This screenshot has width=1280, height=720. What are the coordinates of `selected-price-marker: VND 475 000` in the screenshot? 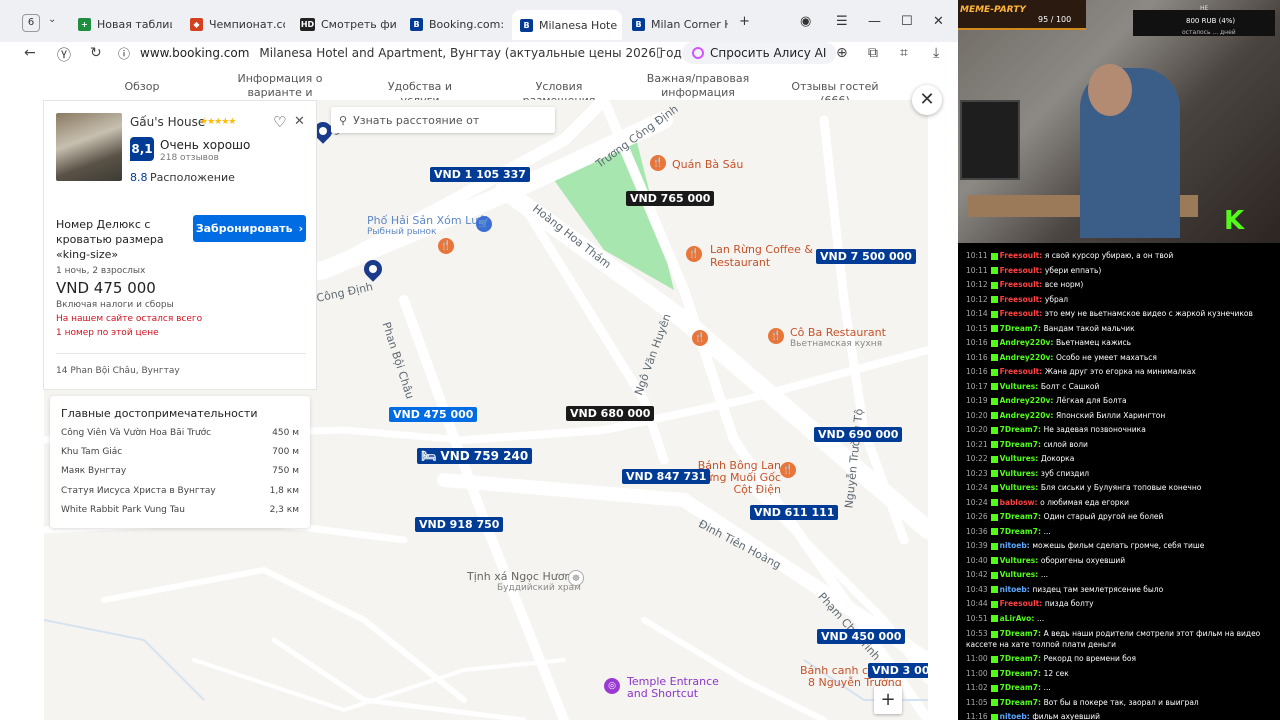 It's located at (433, 414).